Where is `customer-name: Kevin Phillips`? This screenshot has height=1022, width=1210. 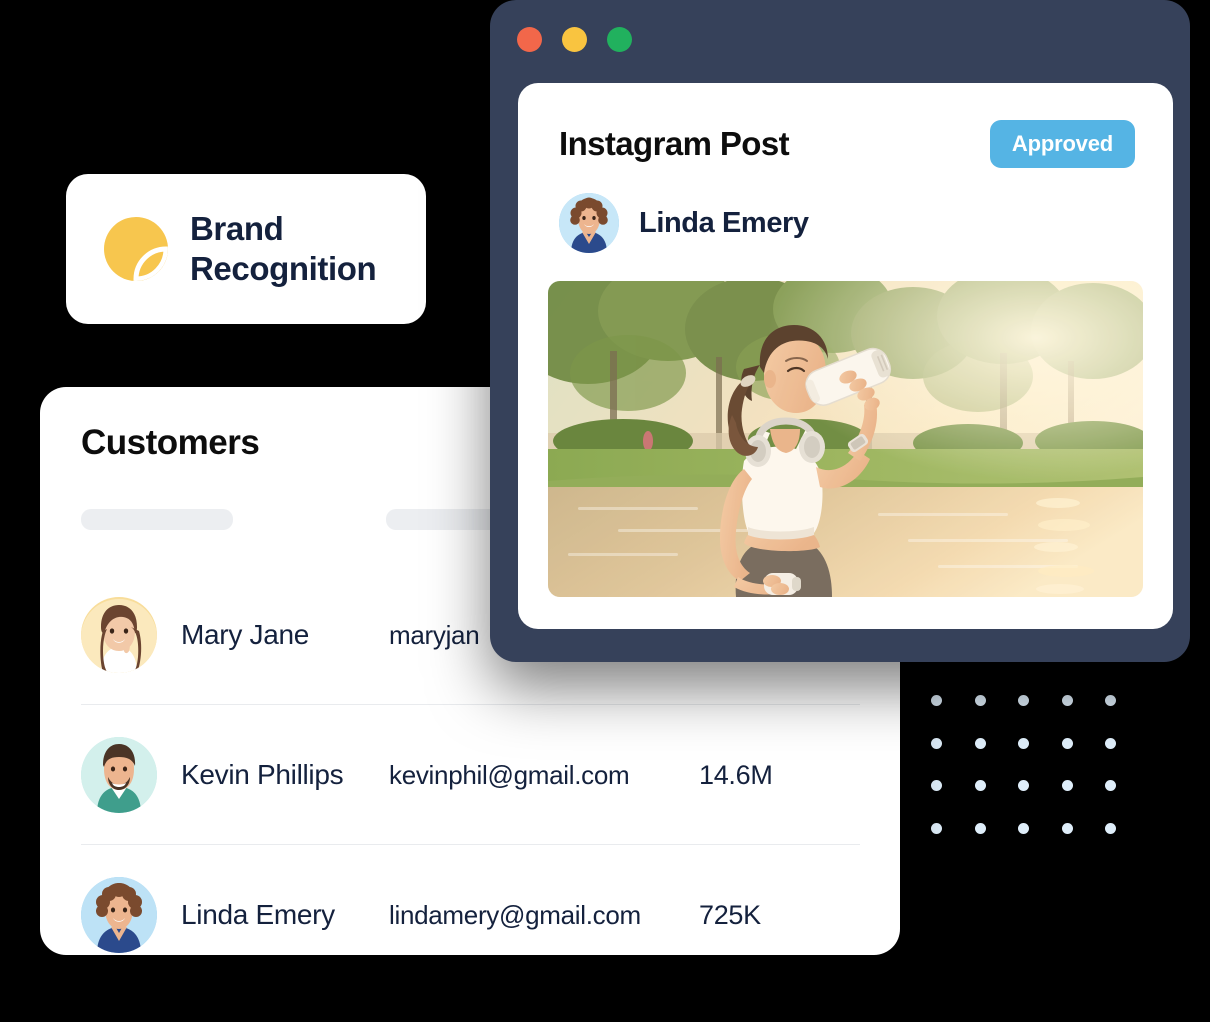
customer-name: Kevin Phillips is located at coordinates (262, 774).